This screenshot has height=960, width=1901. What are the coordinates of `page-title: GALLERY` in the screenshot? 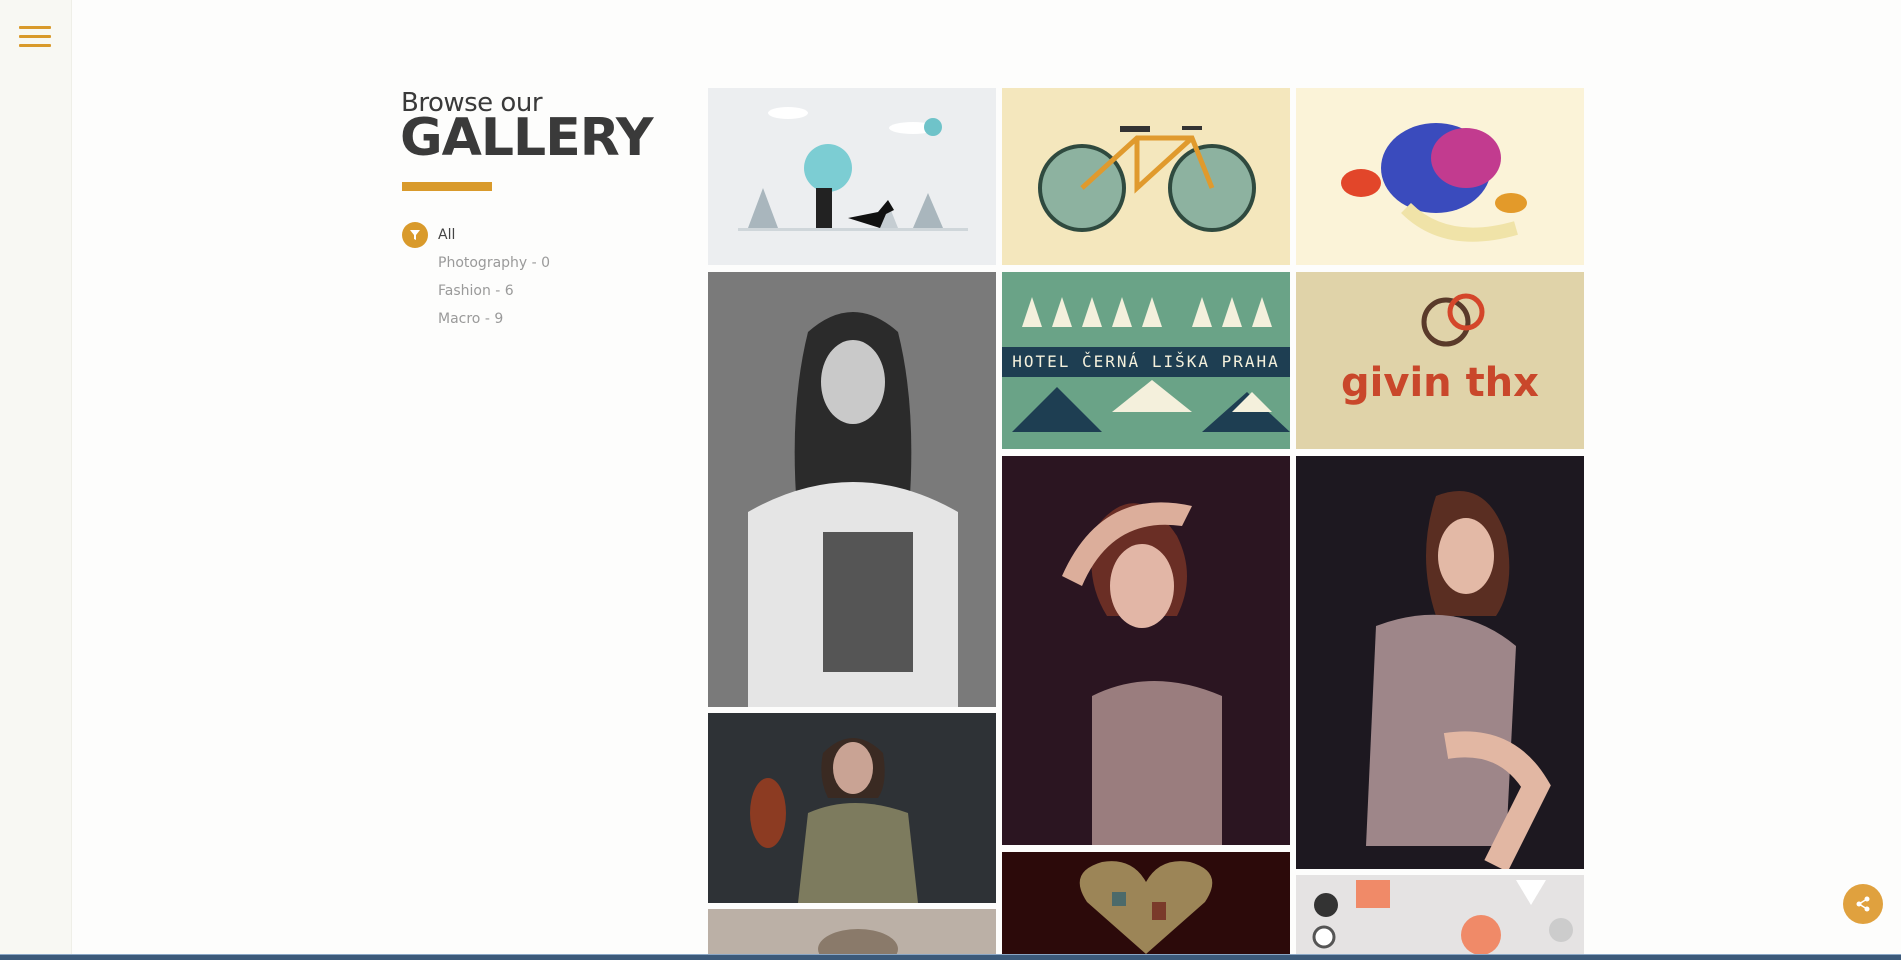 It's located at (527, 138).